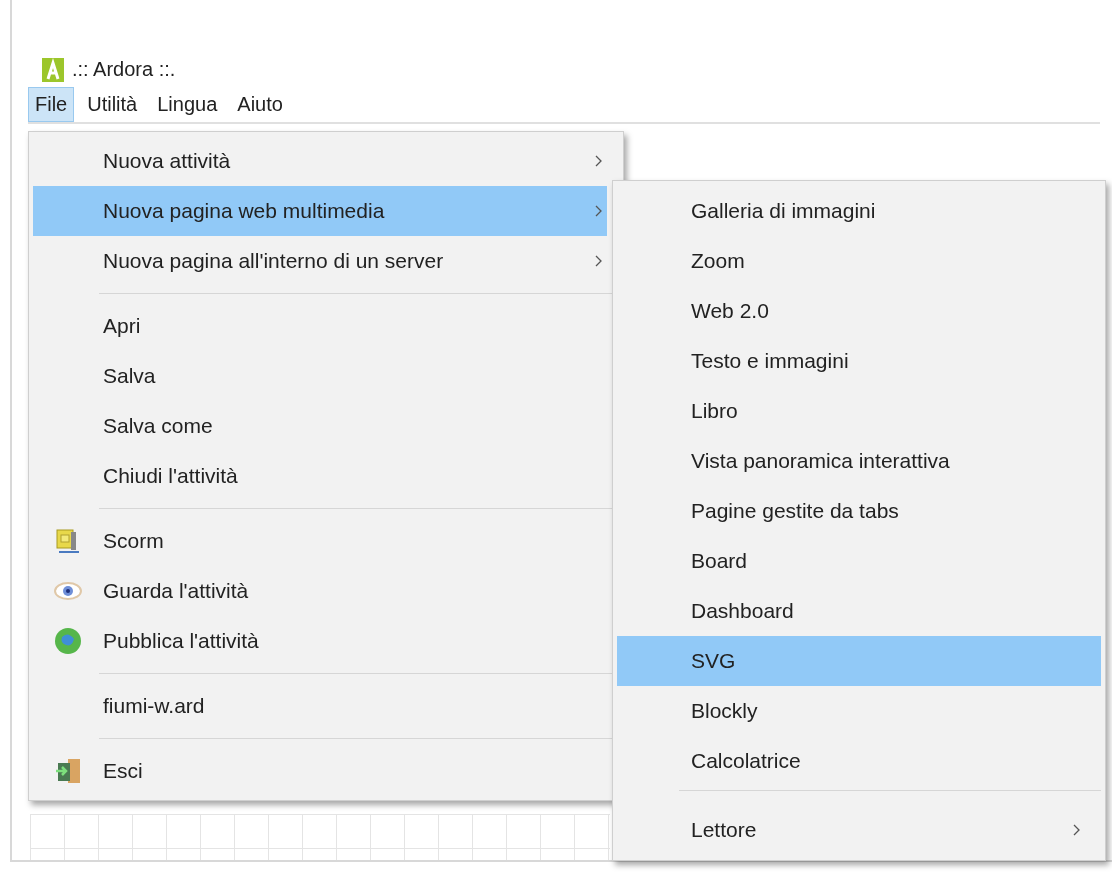 The width and height of the screenshot is (1112, 874). What do you see at coordinates (320, 641) in the screenshot?
I see `menu-item: Pubblica l'attività` at bounding box center [320, 641].